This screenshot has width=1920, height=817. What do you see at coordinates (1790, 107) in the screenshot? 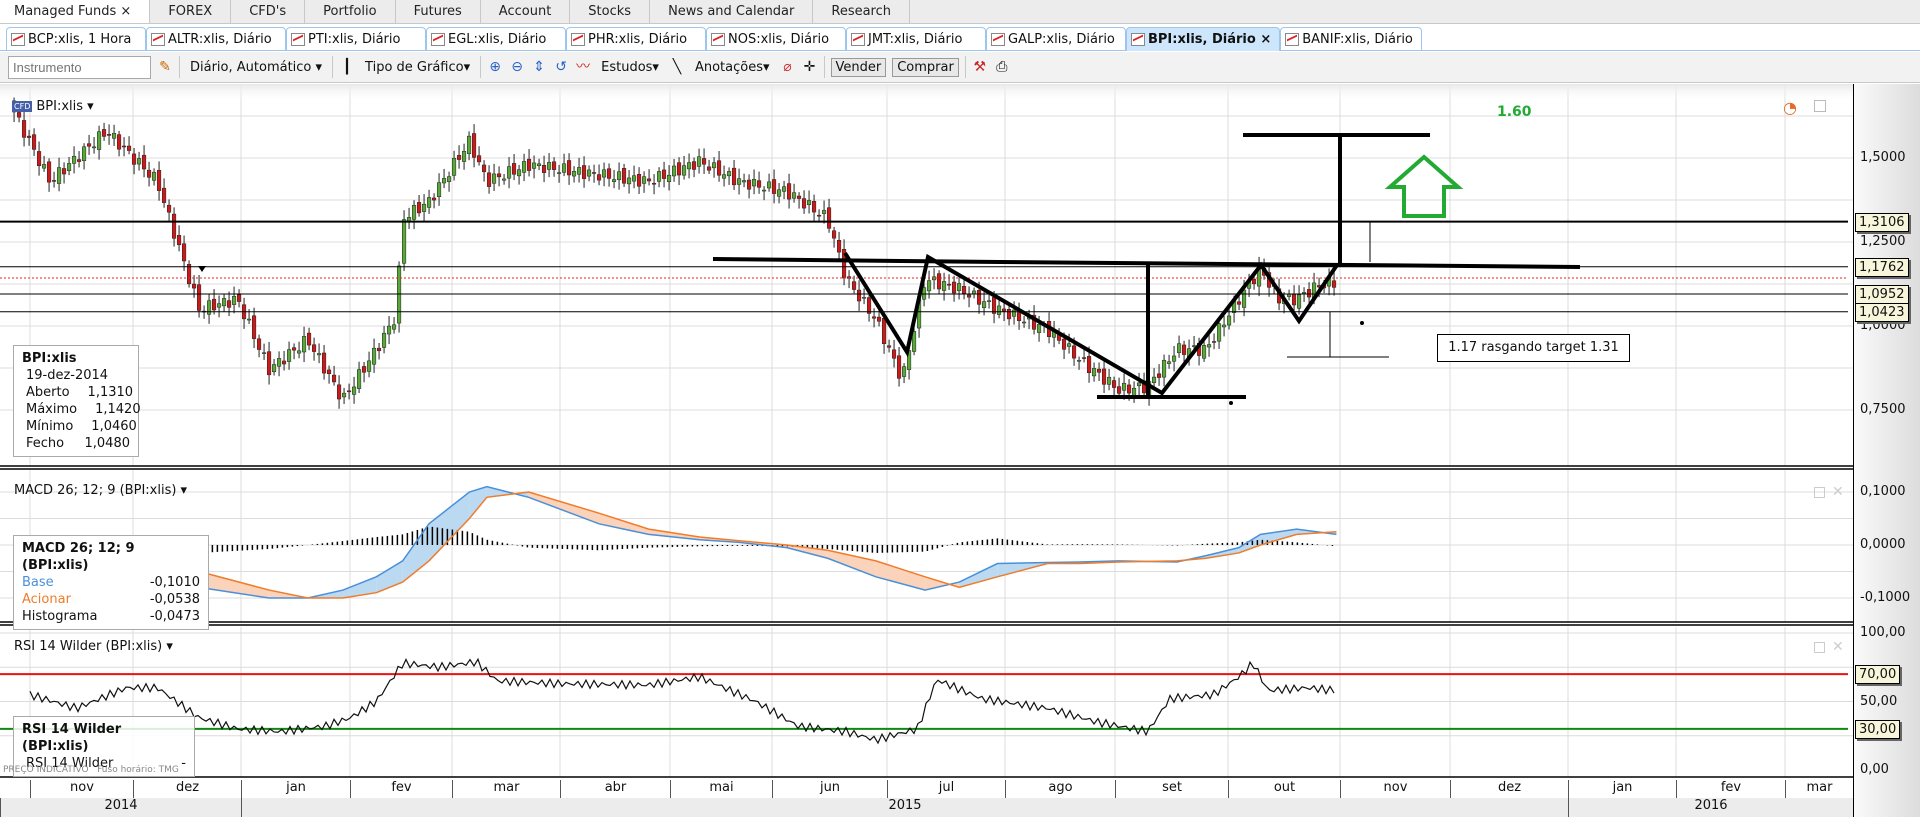
I see `clock-icon: ◔` at bounding box center [1790, 107].